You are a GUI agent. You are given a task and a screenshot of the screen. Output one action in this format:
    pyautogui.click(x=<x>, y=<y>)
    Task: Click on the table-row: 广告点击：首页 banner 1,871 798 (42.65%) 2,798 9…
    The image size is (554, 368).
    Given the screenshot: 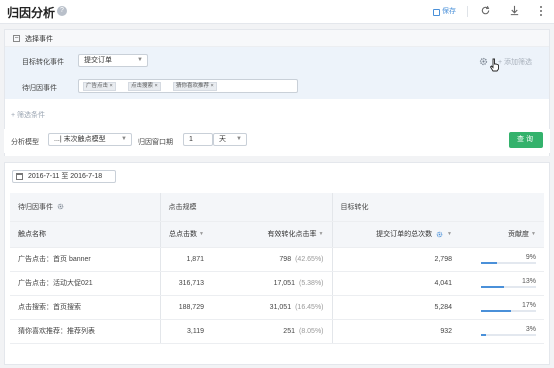 What is the action you would take?
    pyautogui.click(x=277, y=259)
    